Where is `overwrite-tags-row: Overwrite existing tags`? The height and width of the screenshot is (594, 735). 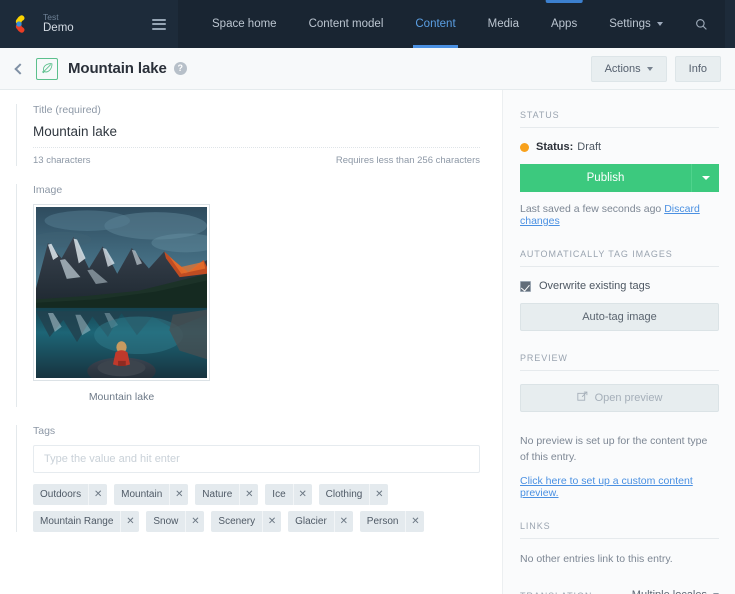 overwrite-tags-row: Overwrite existing tags is located at coordinates (619, 286).